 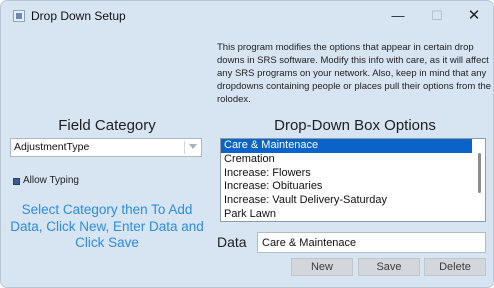 I want to click on list-item: Care & Maintenace, so click(x=346, y=146).